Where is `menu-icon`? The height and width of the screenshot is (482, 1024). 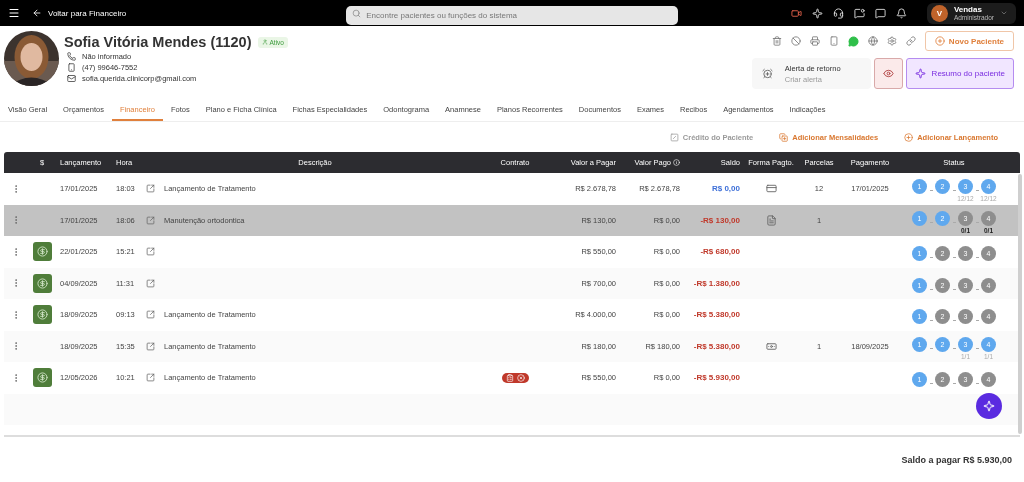
menu-icon is located at coordinates (14, 13).